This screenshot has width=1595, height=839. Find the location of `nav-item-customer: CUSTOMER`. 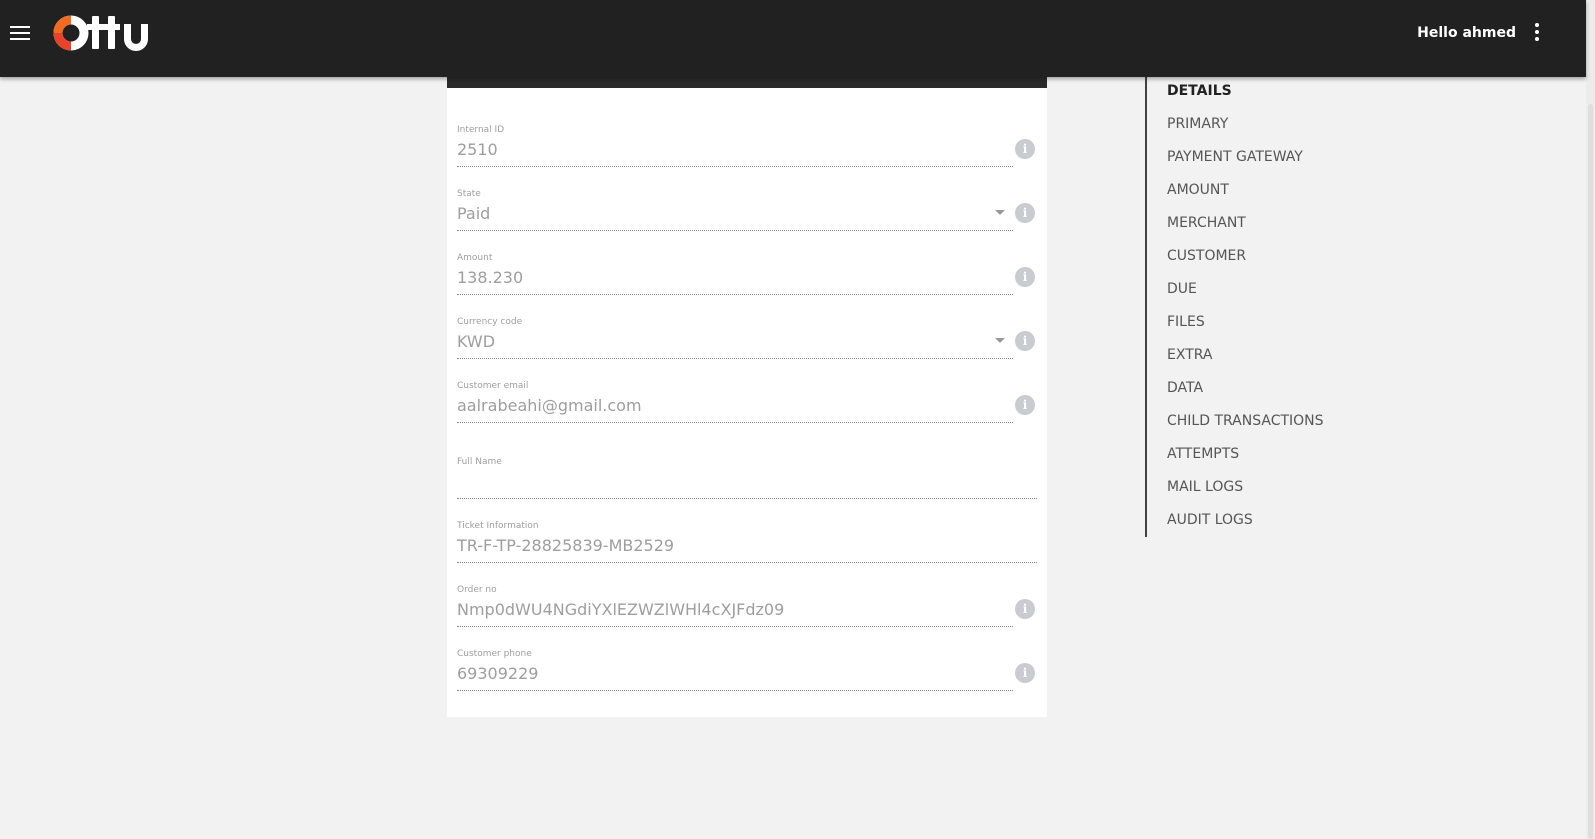

nav-item-customer: CUSTOMER is located at coordinates (1206, 256).